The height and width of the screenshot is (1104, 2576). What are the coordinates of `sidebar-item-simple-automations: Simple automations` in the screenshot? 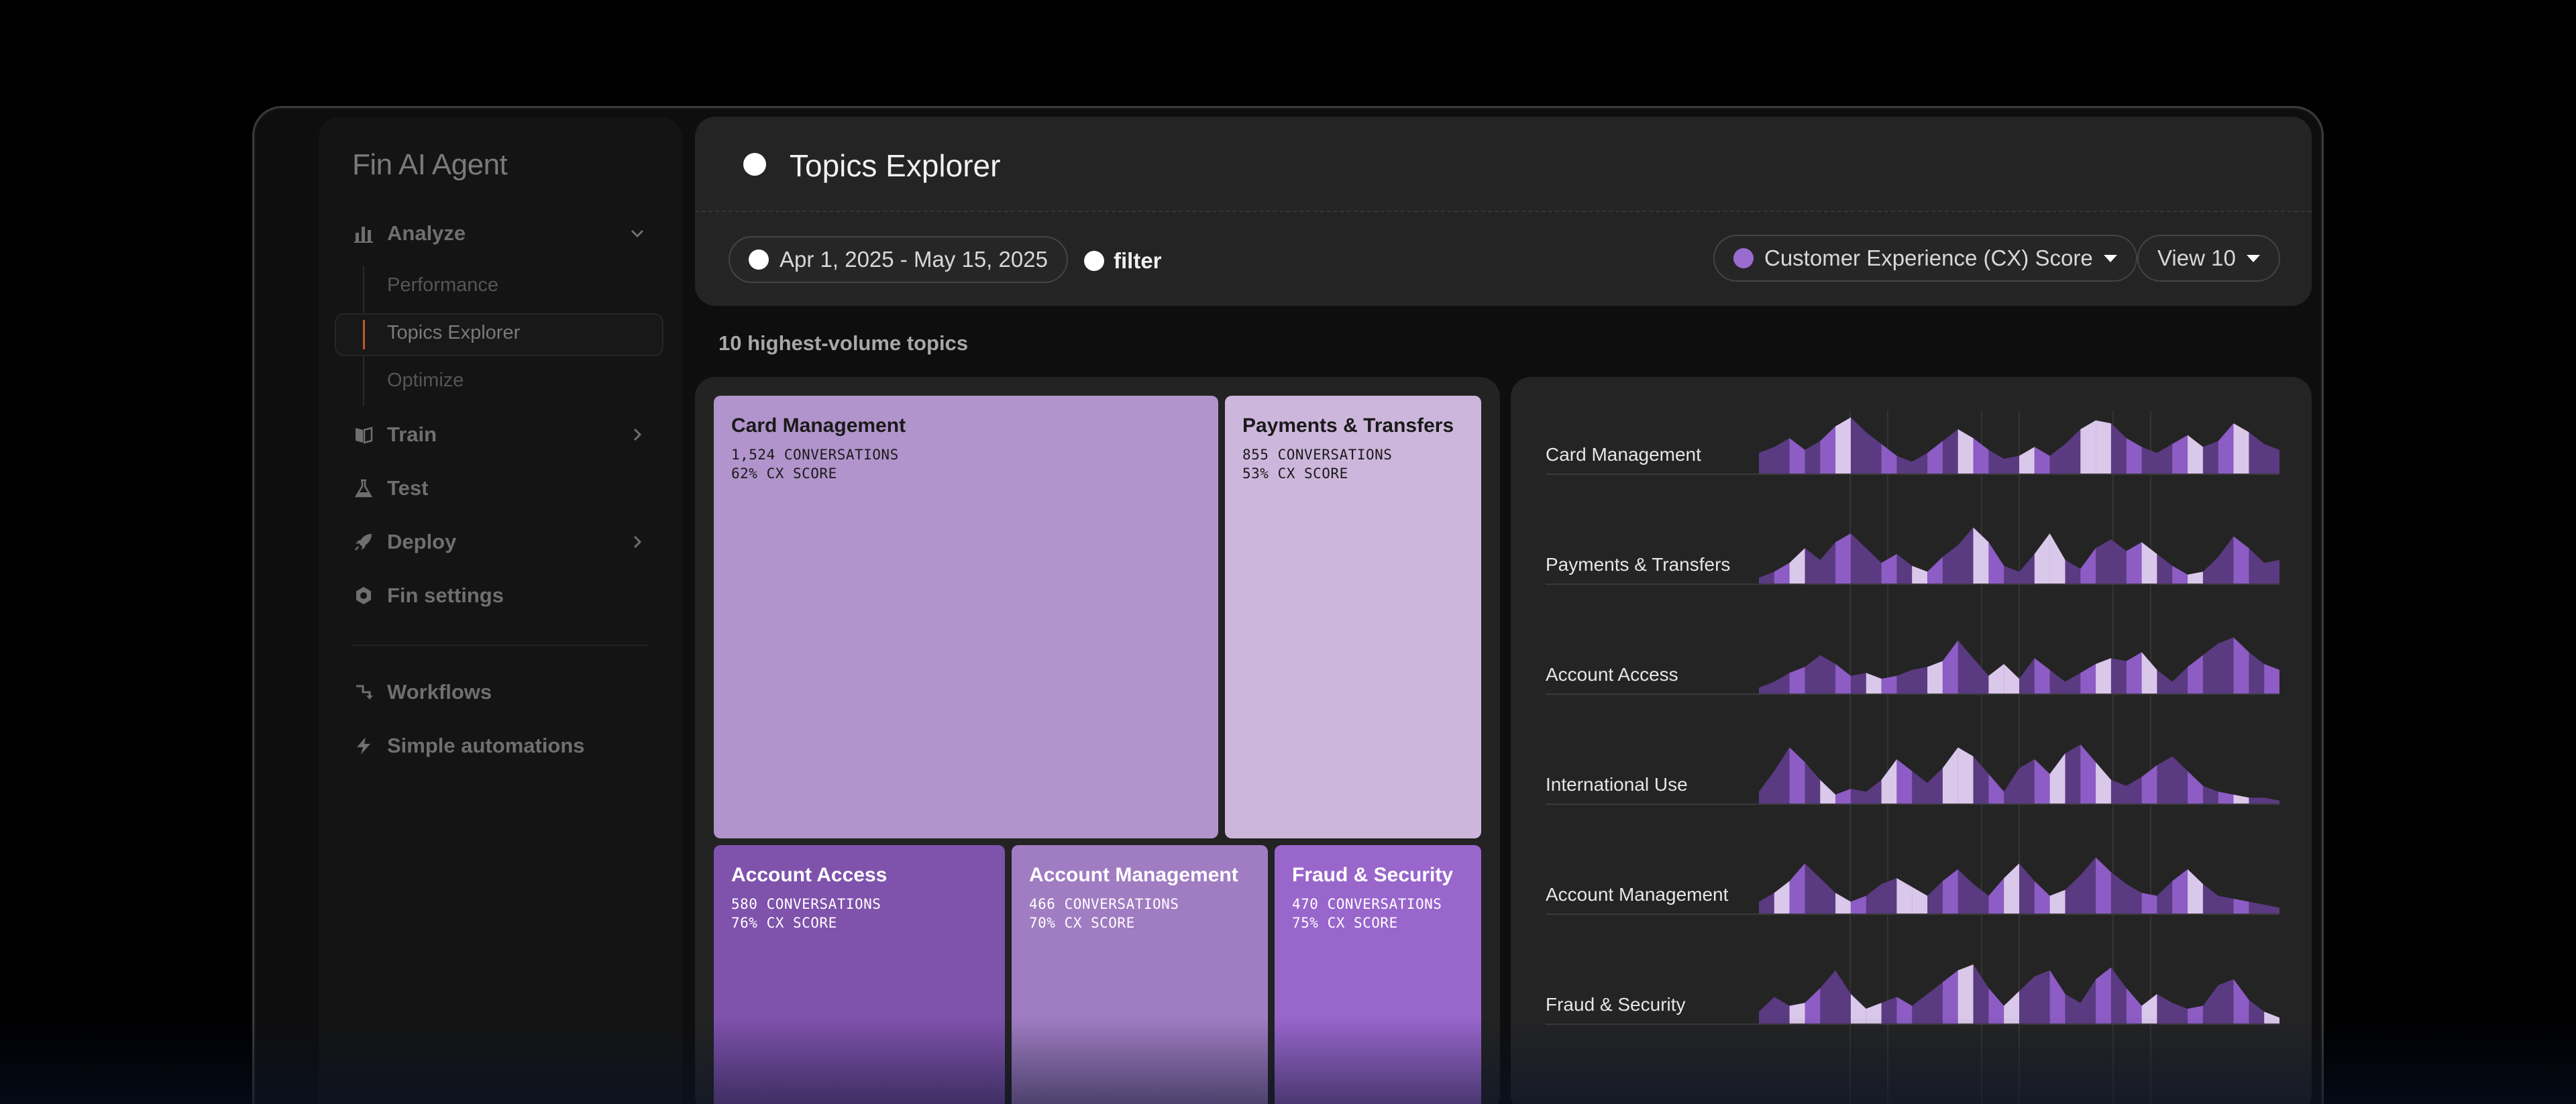 It's located at (499, 746).